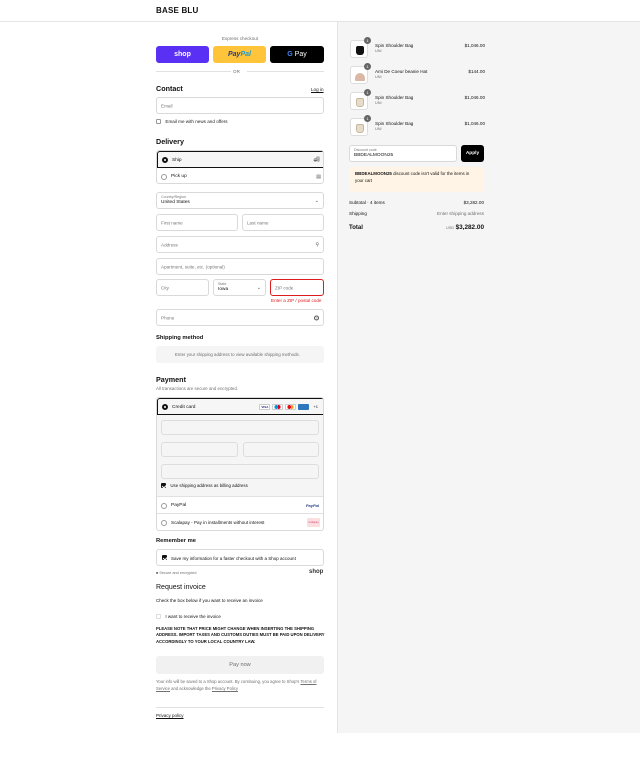  Describe the element at coordinates (356, 228) in the screenshot. I see `total-label: Total` at that location.